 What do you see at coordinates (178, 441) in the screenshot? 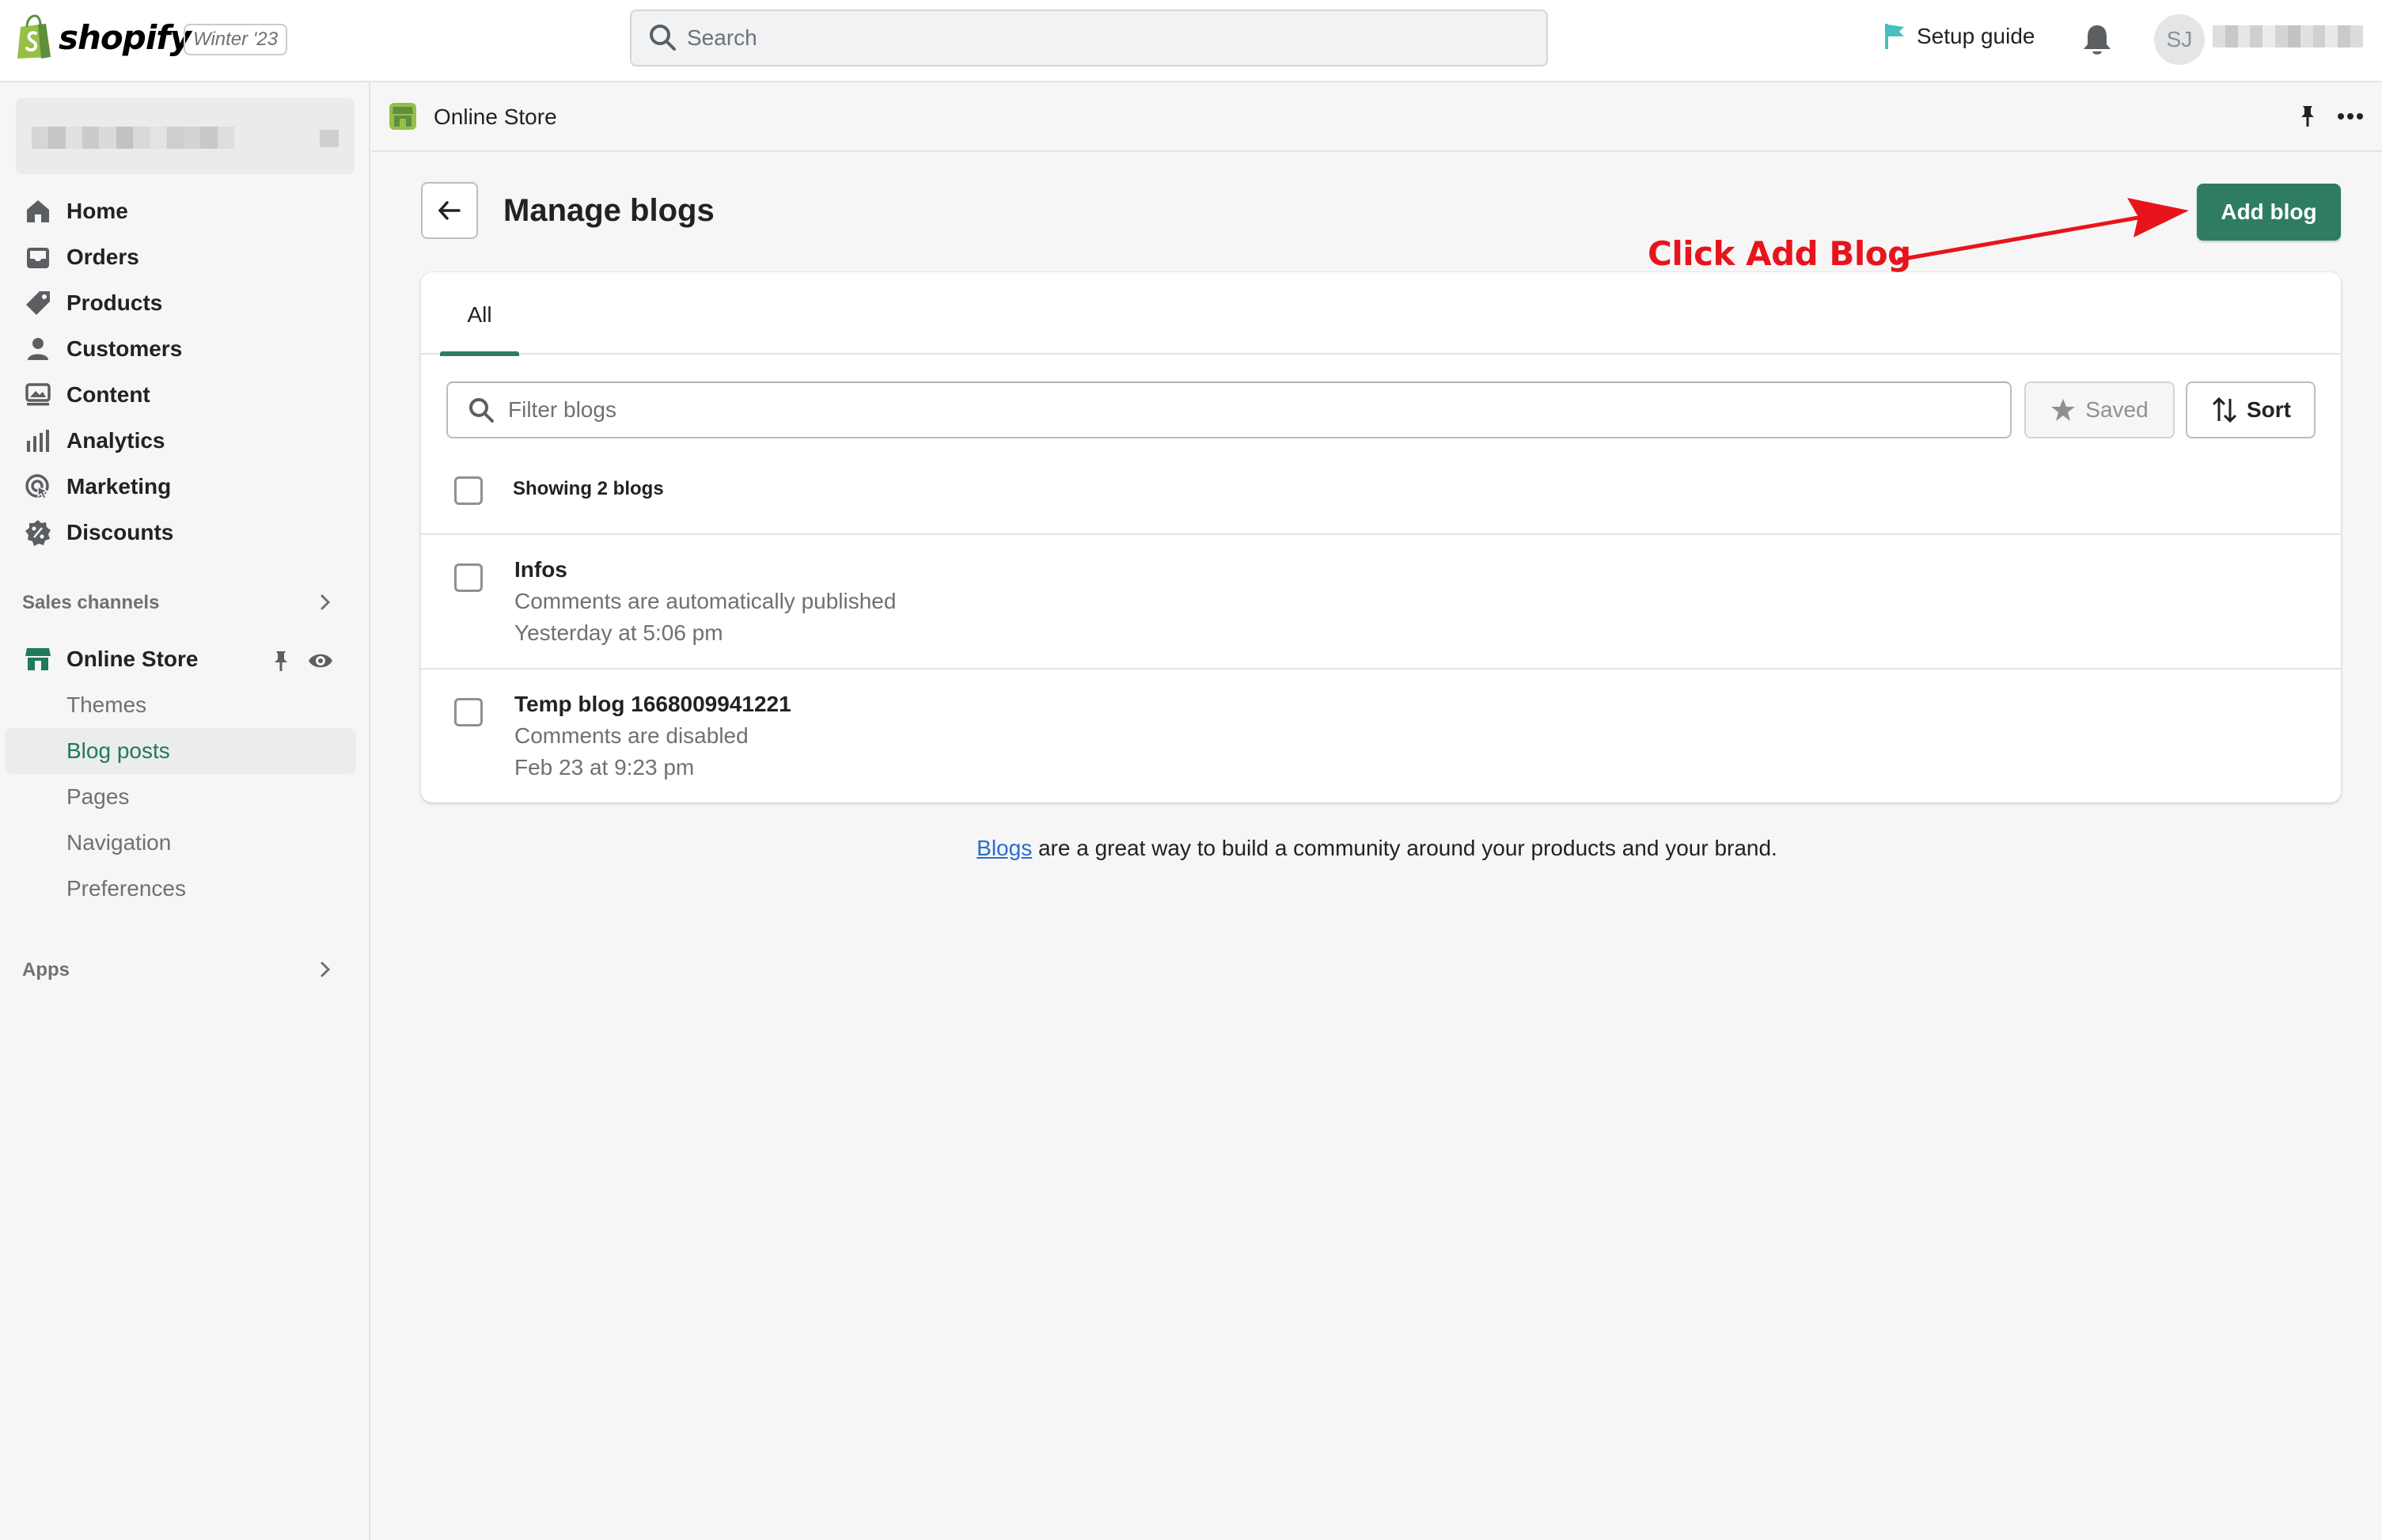
I see `nav-analytics: Analytics` at bounding box center [178, 441].